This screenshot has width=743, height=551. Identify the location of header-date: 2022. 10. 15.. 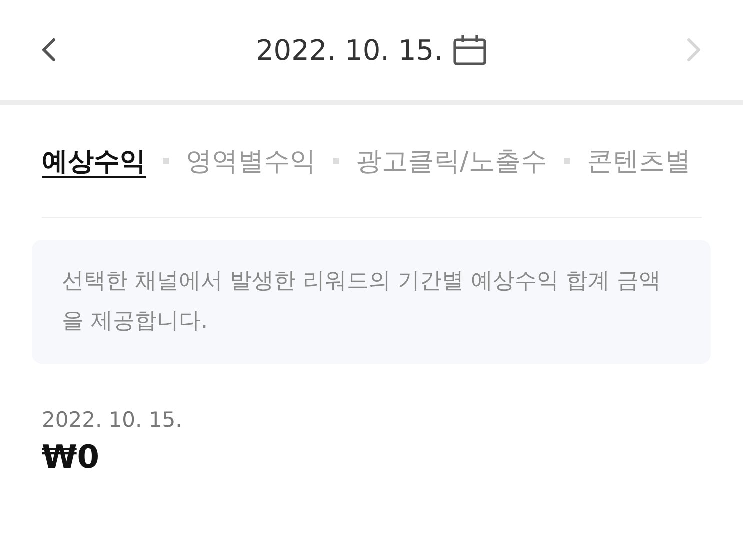
(350, 50).